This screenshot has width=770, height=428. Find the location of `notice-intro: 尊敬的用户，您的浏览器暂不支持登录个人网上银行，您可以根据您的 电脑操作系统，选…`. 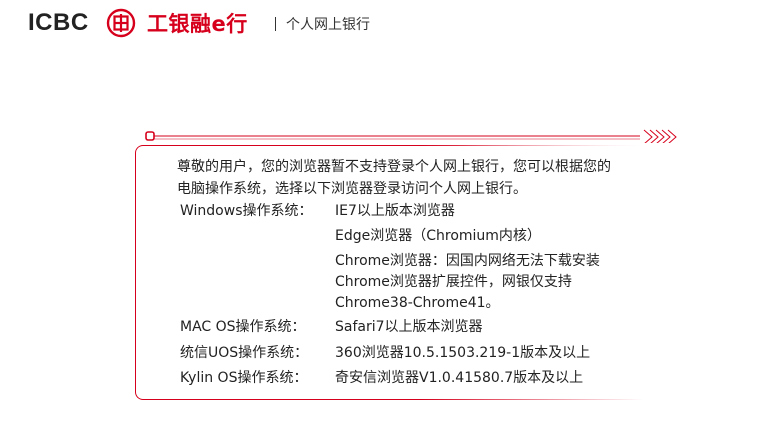

notice-intro: 尊敬的用户，您的浏览器暂不支持登录个人网上银行，您可以根据您的 电脑操作系统，选… is located at coordinates (427, 178).